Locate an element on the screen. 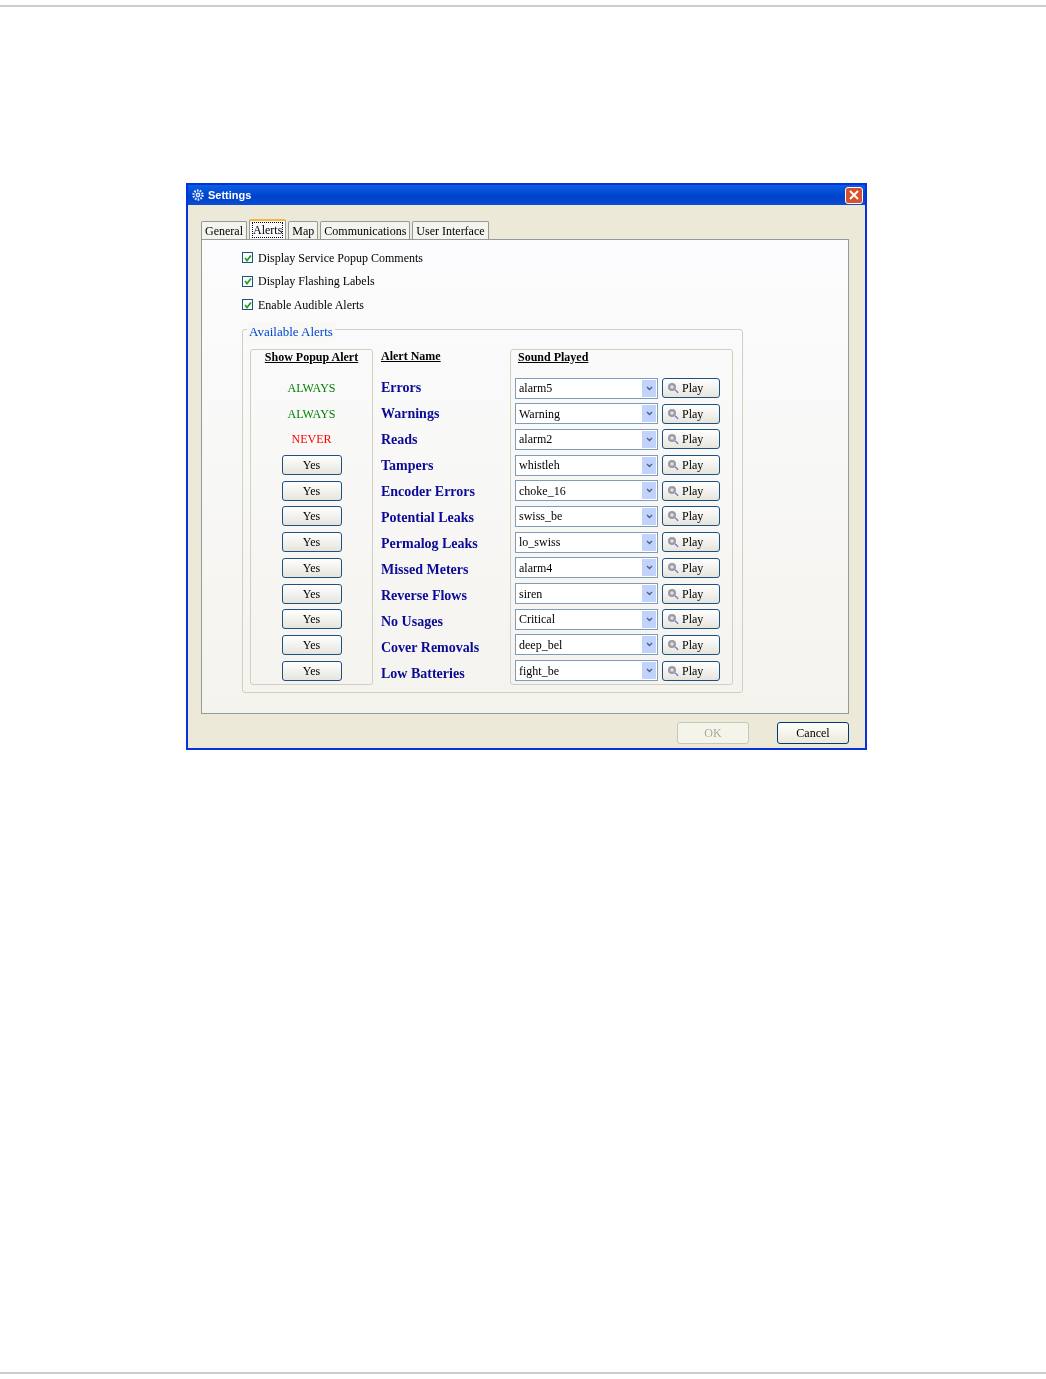  alert-name: Encoder Errors is located at coordinates (428, 492).